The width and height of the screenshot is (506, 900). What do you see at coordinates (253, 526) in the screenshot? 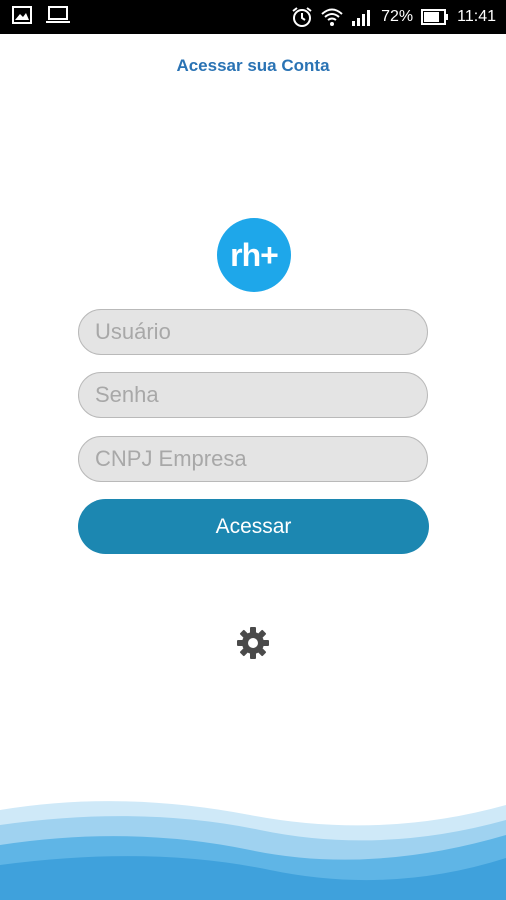
I see `login-button: Acessar` at bounding box center [253, 526].